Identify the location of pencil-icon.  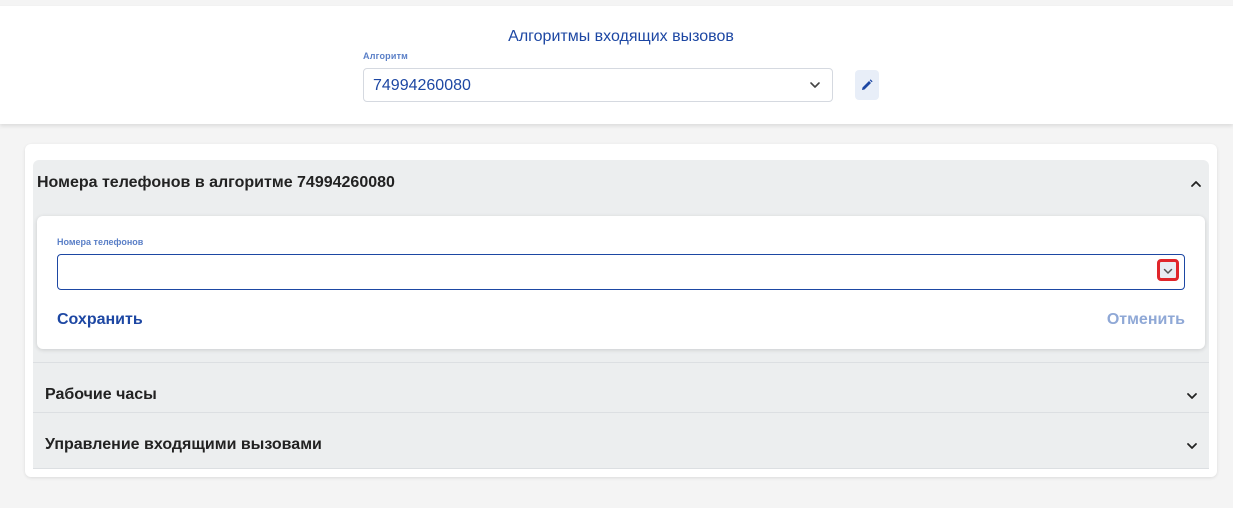
(867, 84).